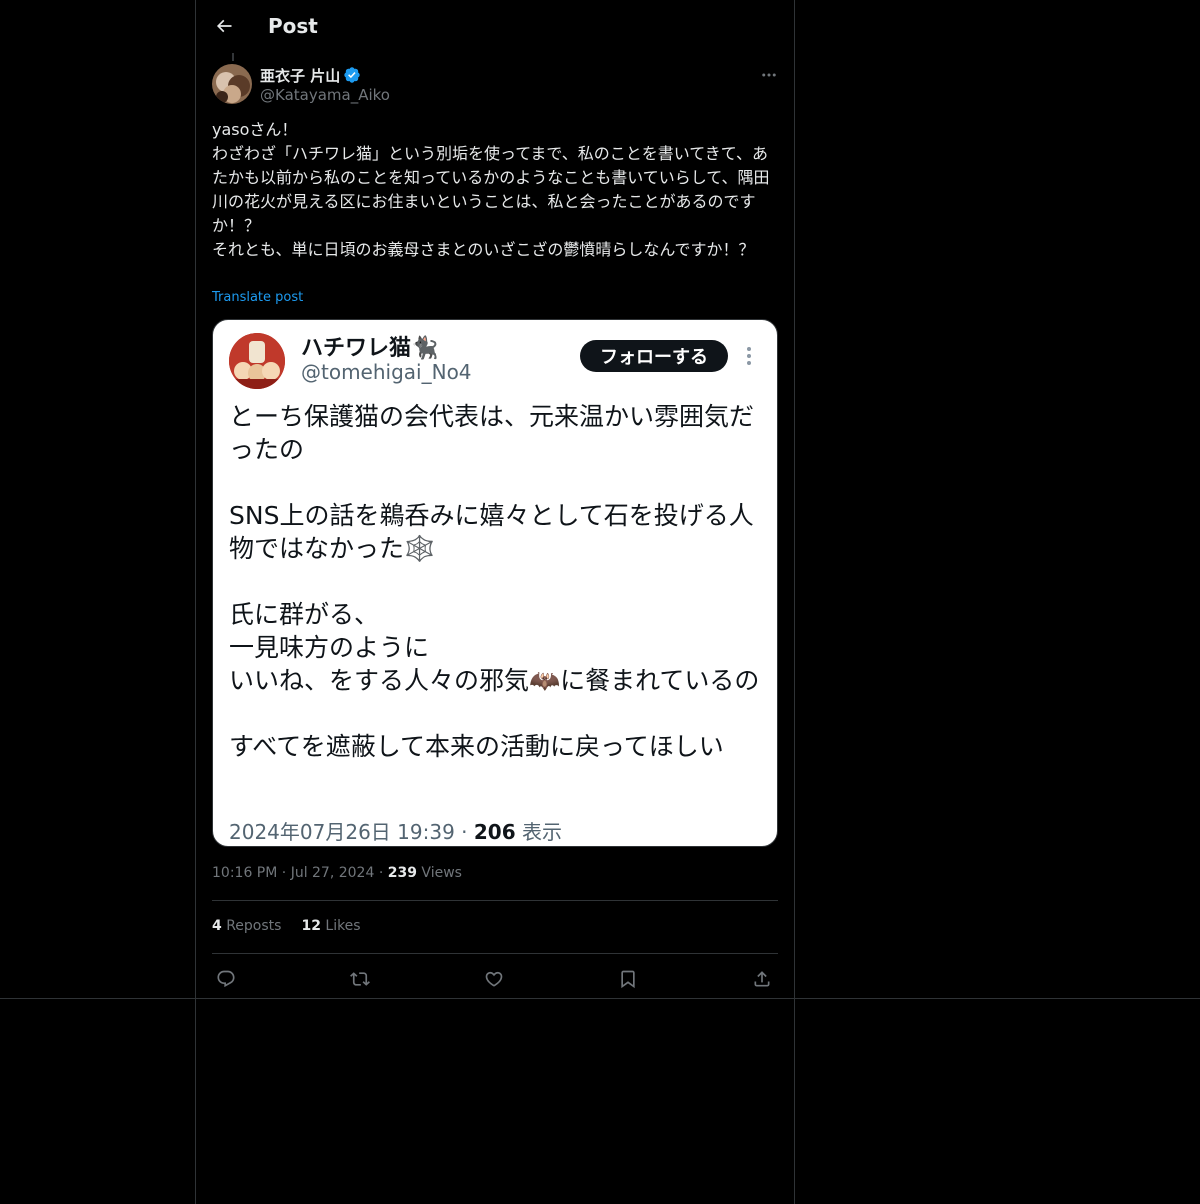  I want to click on back-button, so click(224, 26).